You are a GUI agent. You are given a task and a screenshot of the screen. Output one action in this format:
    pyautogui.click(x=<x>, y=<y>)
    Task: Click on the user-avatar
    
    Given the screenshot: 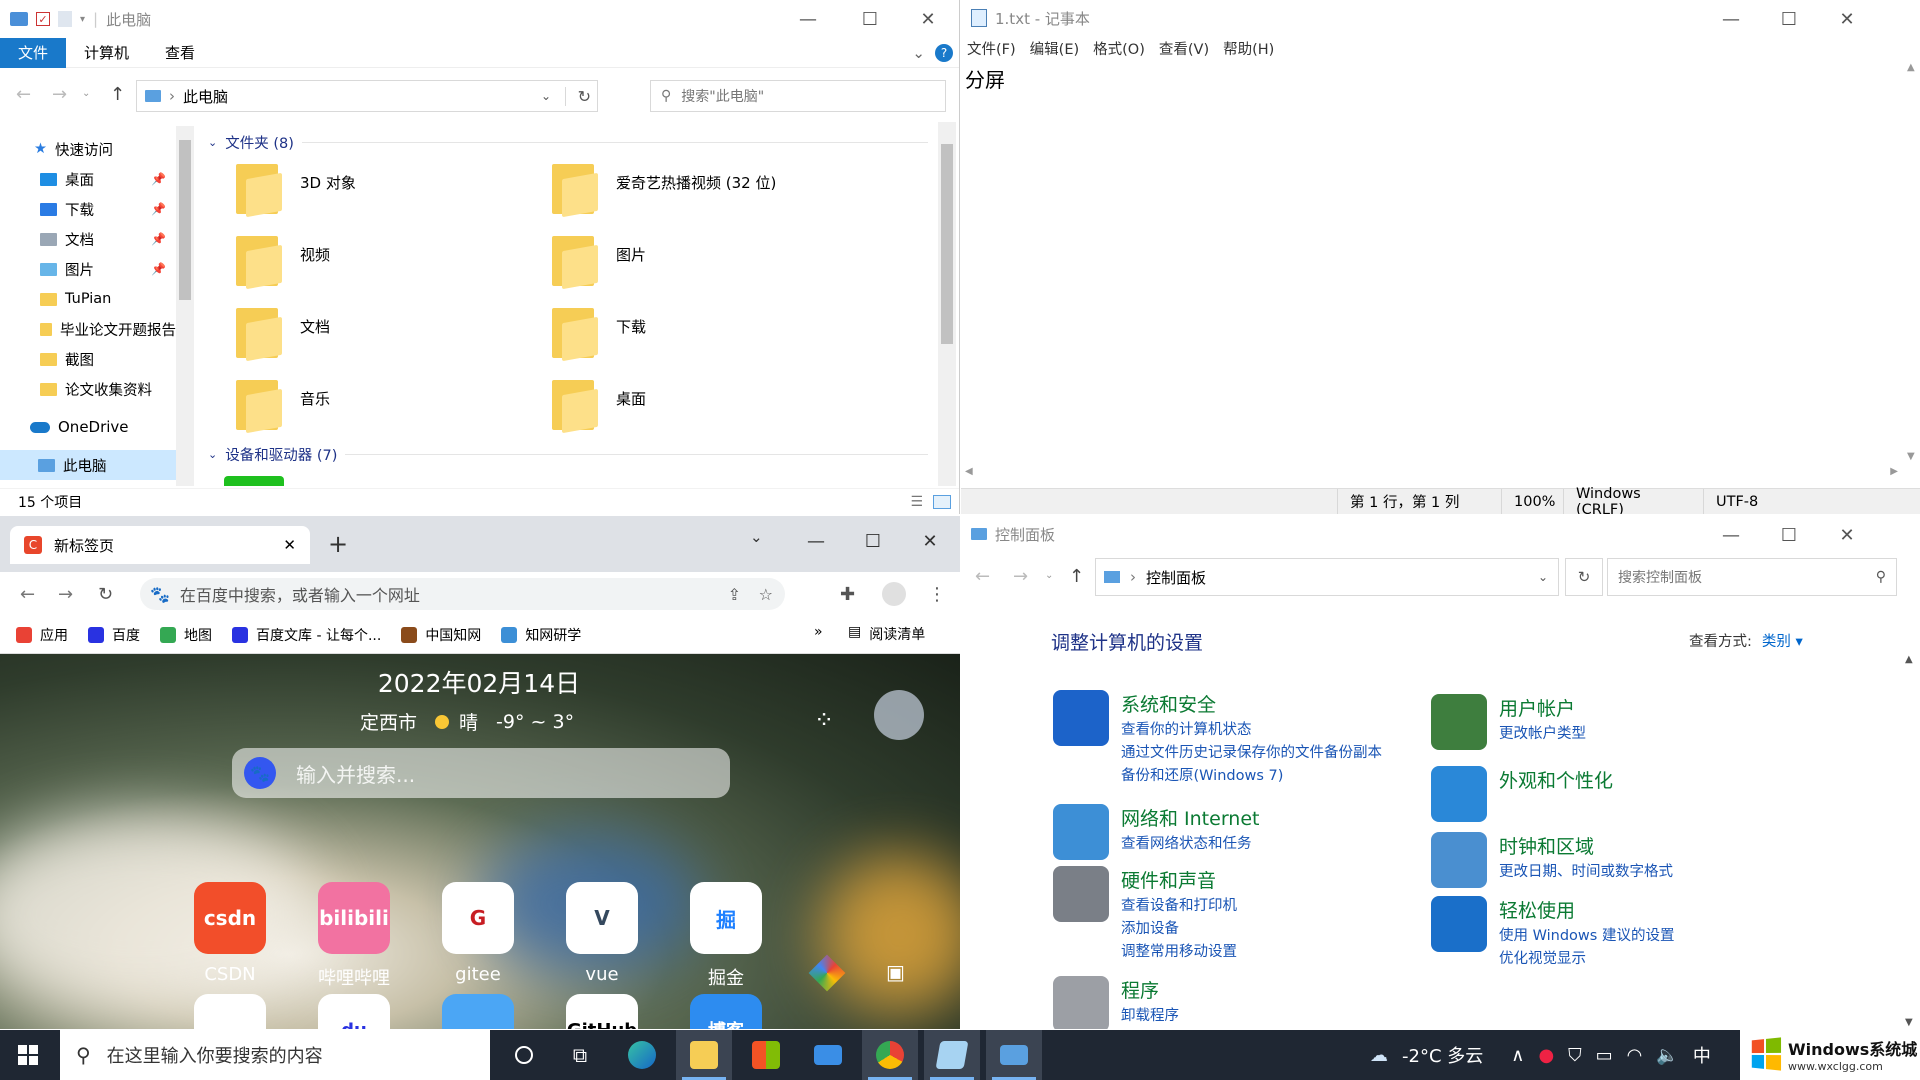 What is the action you would take?
    pyautogui.click(x=899, y=715)
    